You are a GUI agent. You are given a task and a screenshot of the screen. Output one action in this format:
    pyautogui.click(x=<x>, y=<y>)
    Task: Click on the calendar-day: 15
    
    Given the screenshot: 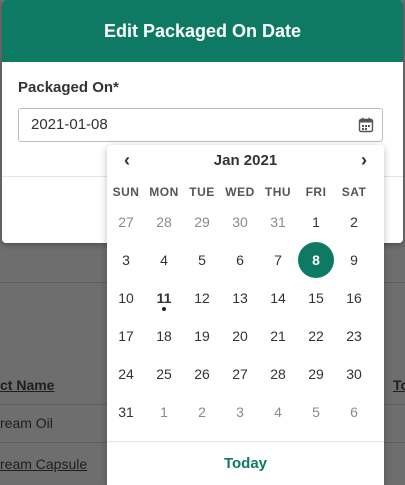 What is the action you would take?
    pyautogui.click(x=316, y=298)
    